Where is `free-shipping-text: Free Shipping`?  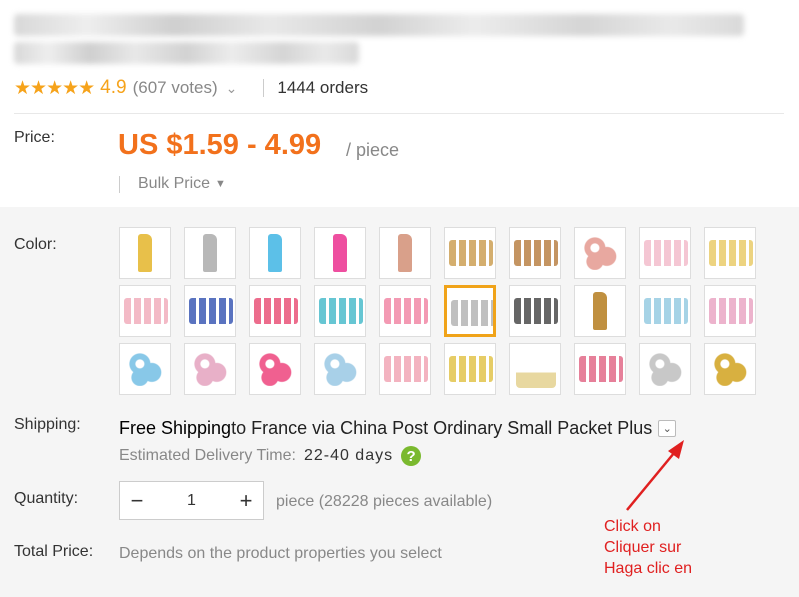 free-shipping-text: Free Shipping is located at coordinates (175, 428).